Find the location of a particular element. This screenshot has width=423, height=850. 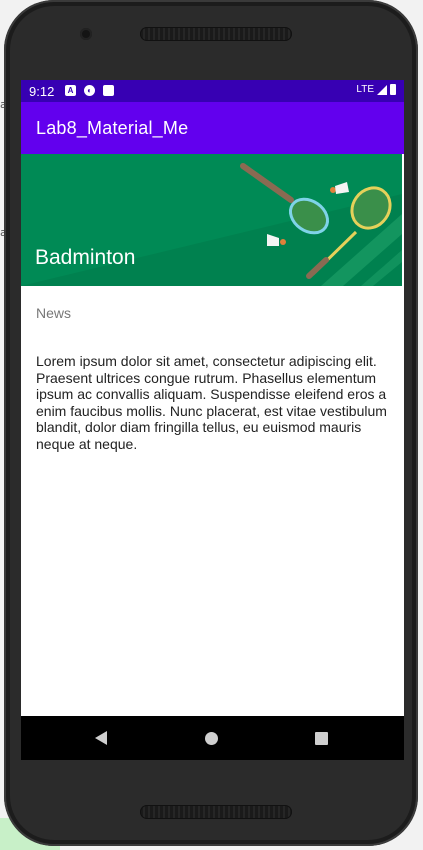

status-bar: 9:12 A ◐ LTE is located at coordinates (212, 91).